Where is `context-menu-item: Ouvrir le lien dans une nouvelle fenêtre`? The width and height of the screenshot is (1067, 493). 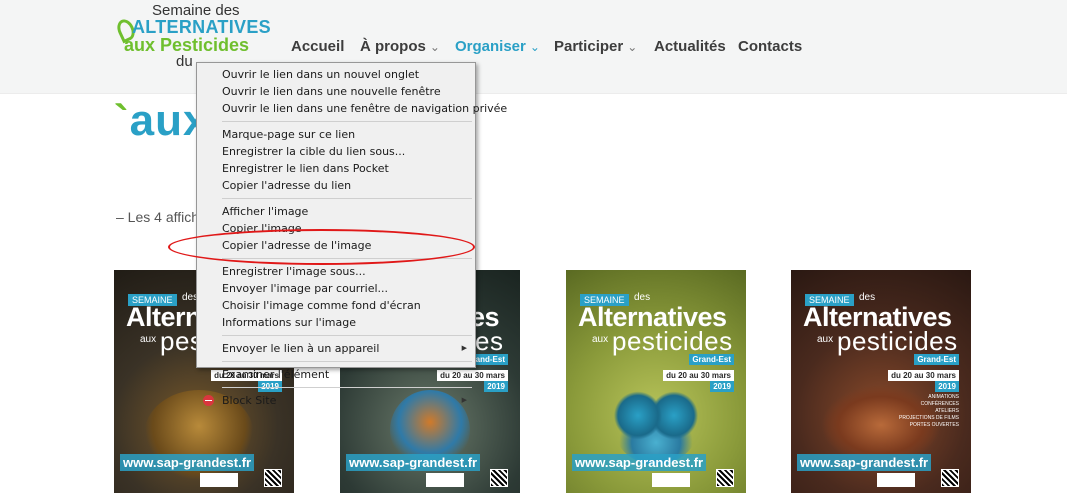
context-menu-item: Ouvrir le lien dans une nouvelle fenêtre is located at coordinates (336, 91).